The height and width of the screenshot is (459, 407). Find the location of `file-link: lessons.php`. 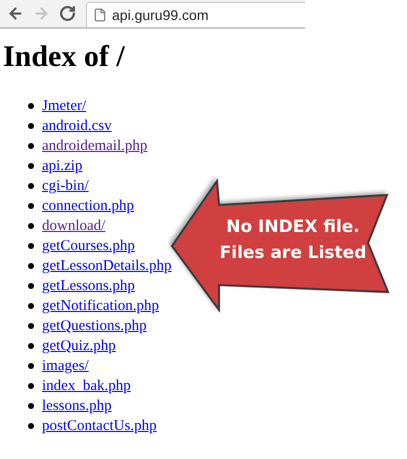

file-link: lessons.php is located at coordinates (77, 406).